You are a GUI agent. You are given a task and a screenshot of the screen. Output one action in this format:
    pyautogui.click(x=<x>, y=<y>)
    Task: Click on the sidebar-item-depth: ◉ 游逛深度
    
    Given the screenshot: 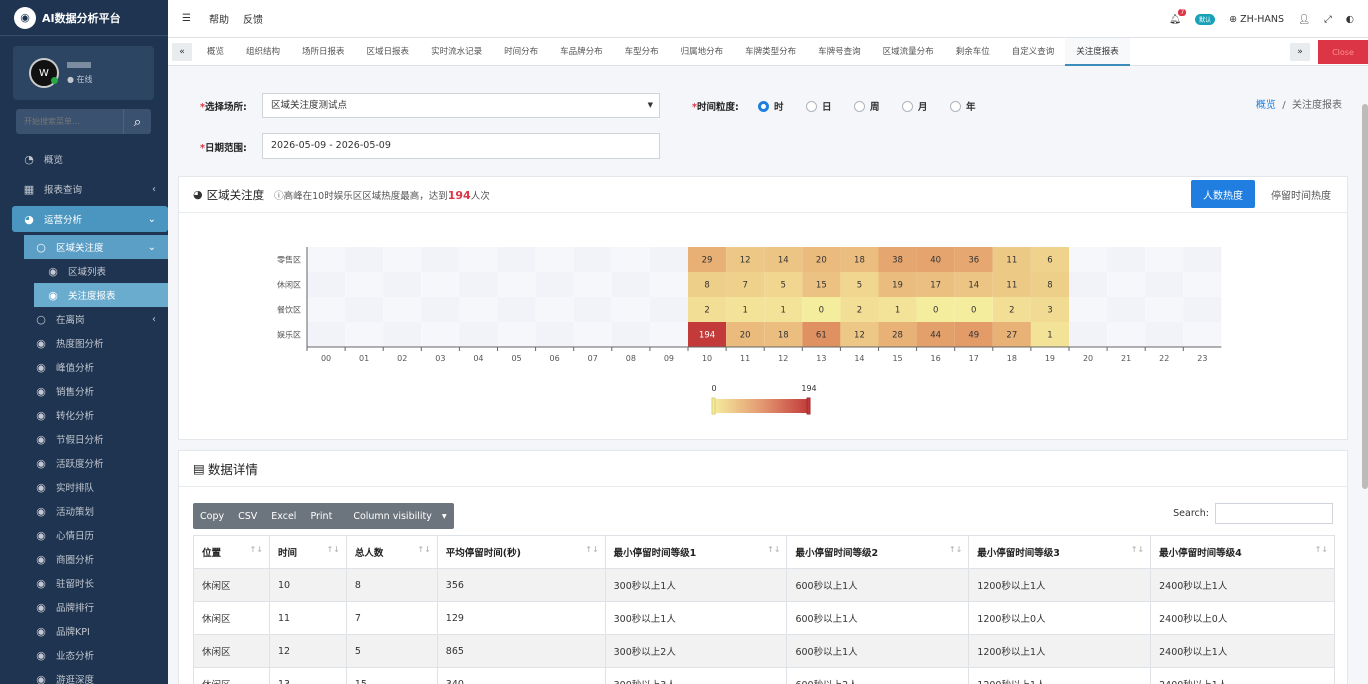 What is the action you would take?
    pyautogui.click(x=84, y=675)
    